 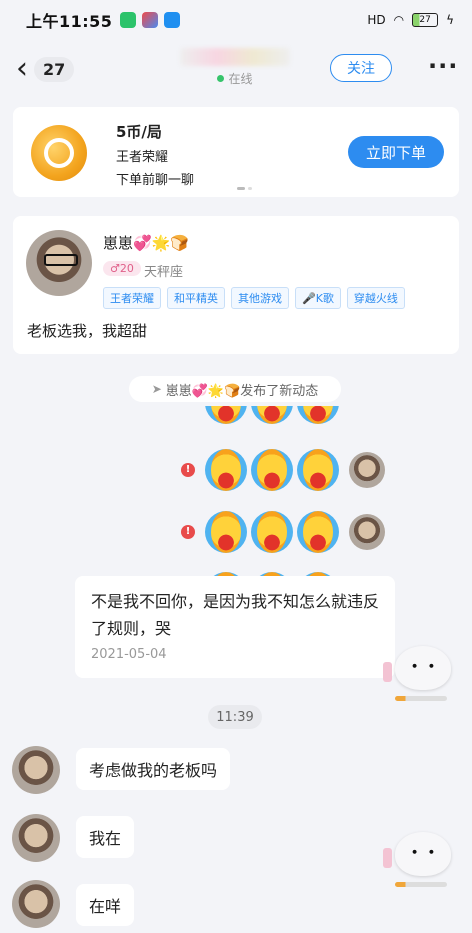 I want to click on unread-count-badge: 27, so click(x=54, y=69).